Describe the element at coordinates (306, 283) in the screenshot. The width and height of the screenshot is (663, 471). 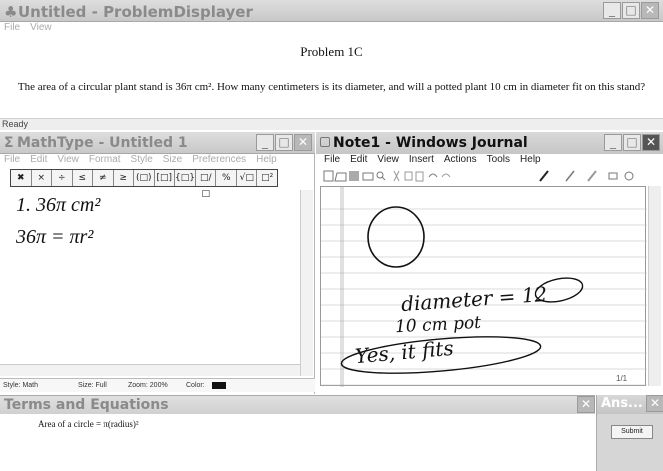
I see `vertical-scrollbar` at that location.